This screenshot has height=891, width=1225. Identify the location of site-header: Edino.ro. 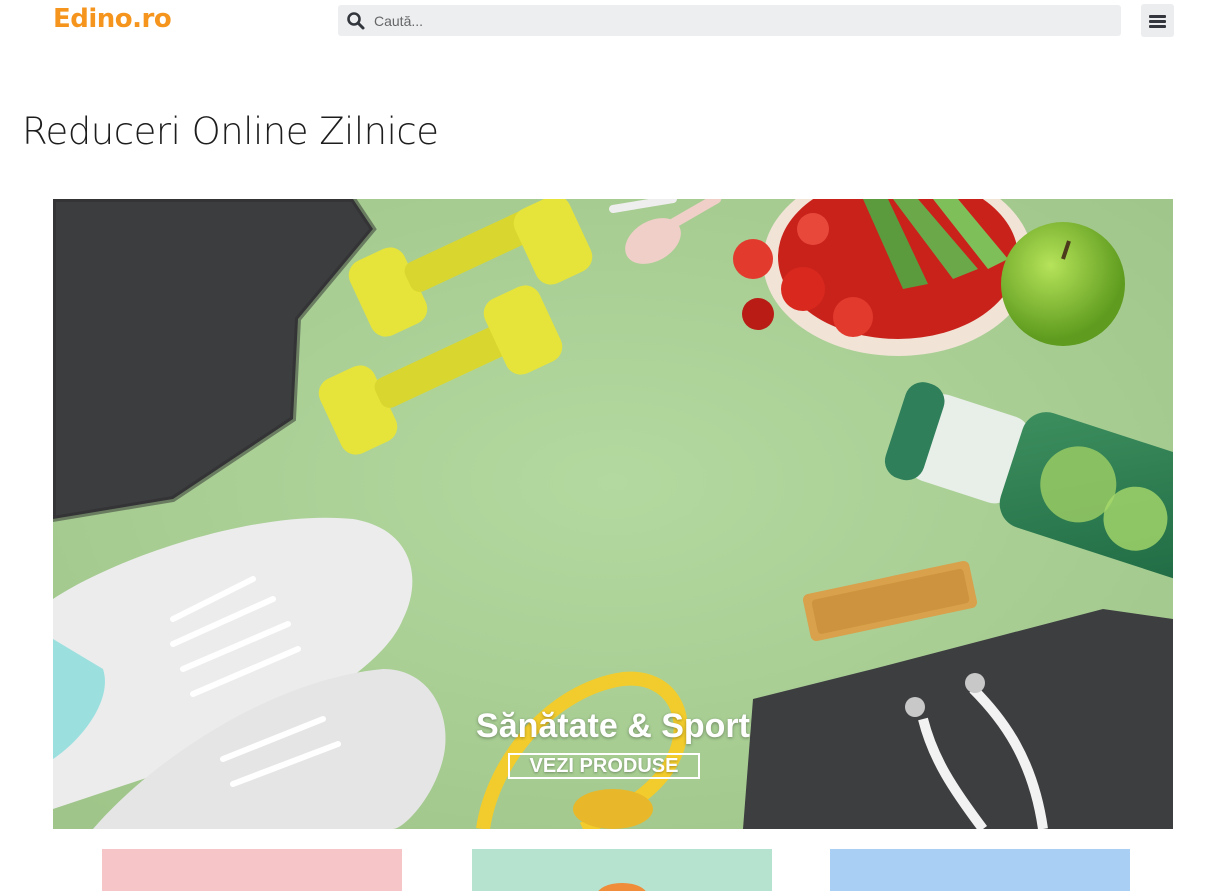
(612, 22).